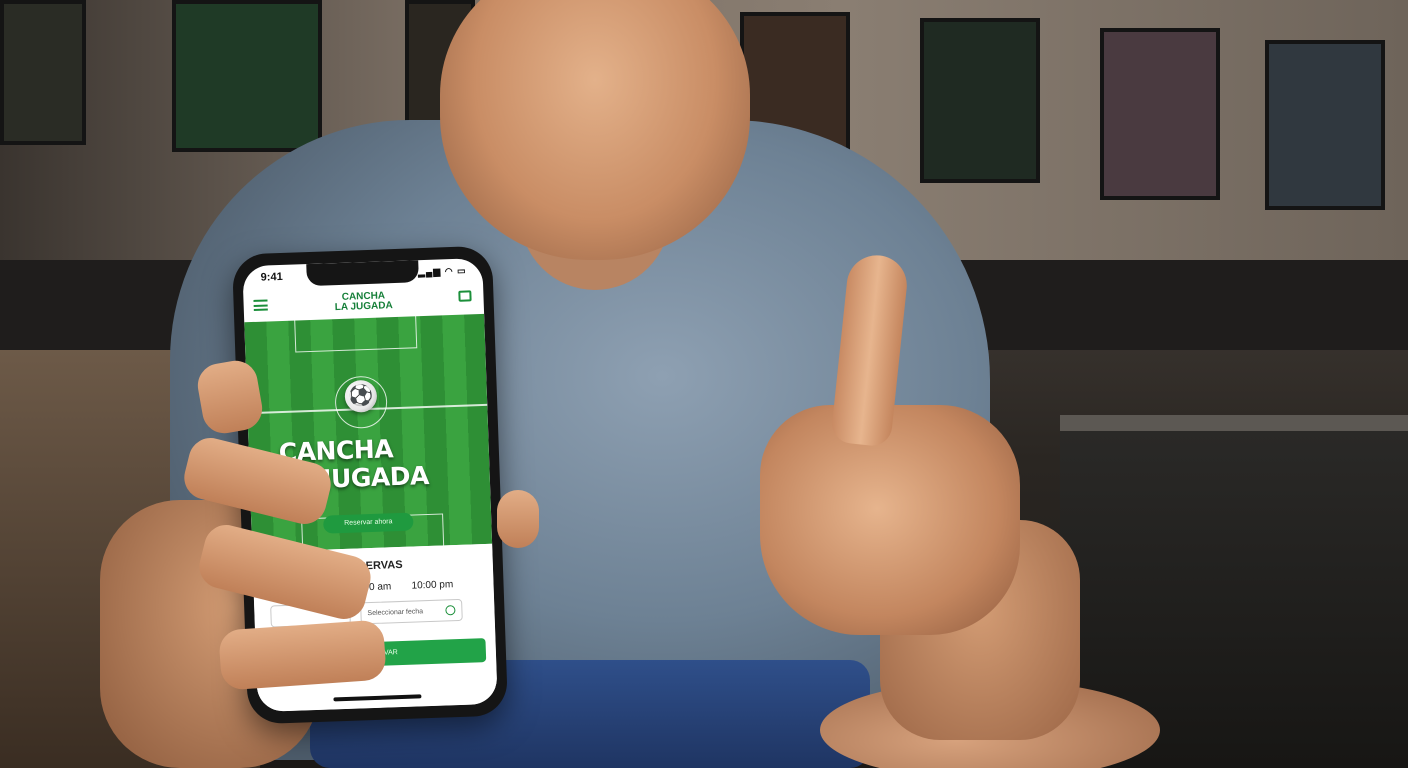  I want to click on thumbs-up-hand, so click(890, 520).